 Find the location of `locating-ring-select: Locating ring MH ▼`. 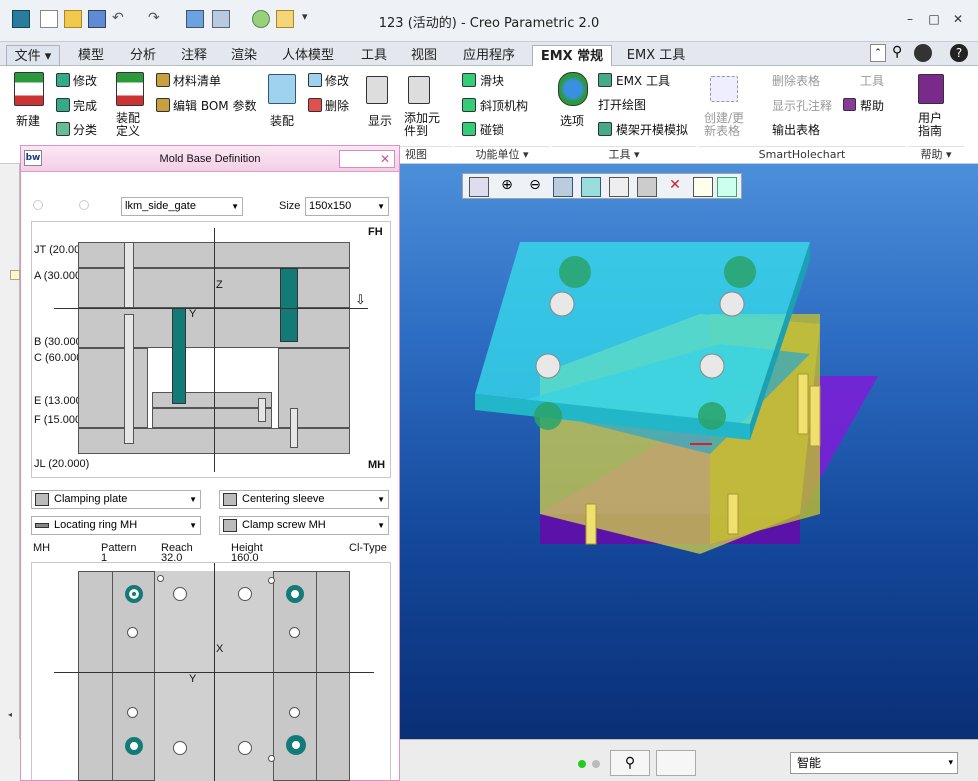

locating-ring-select: Locating ring MH ▼ is located at coordinates (116, 525).